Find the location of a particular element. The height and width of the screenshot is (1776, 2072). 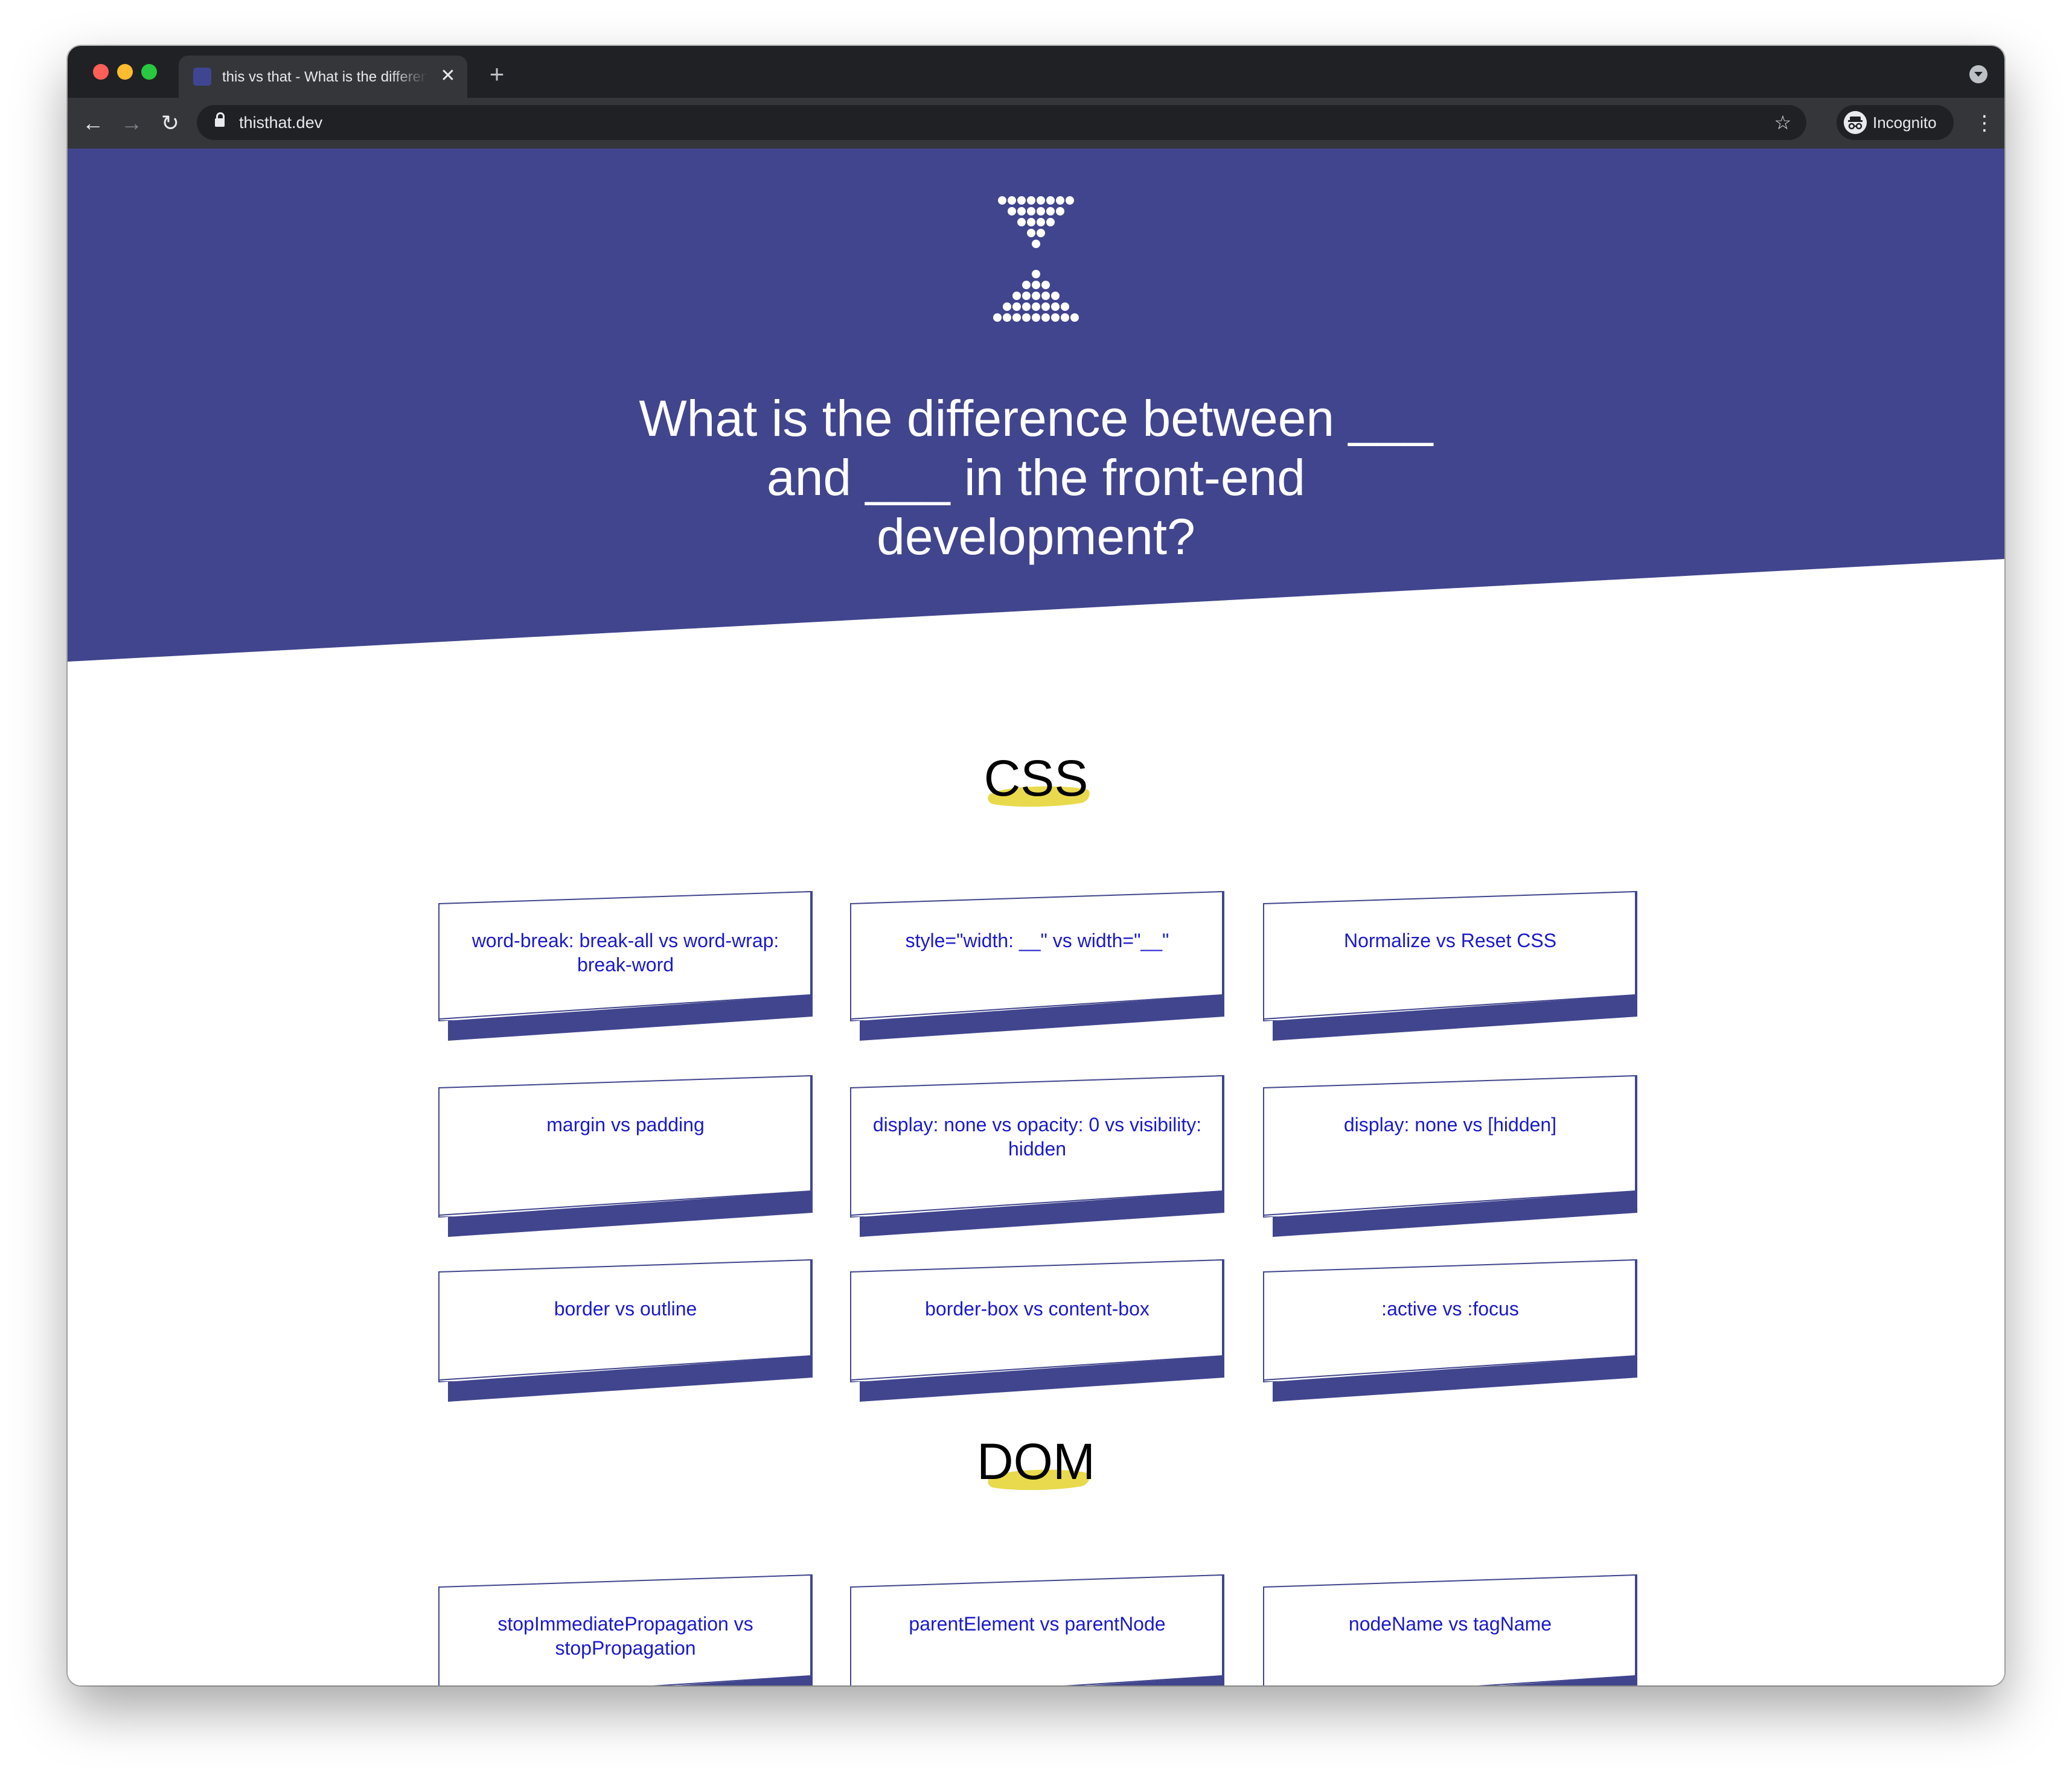

topic-card: :active vs :focus is located at coordinates (1450, 1331).